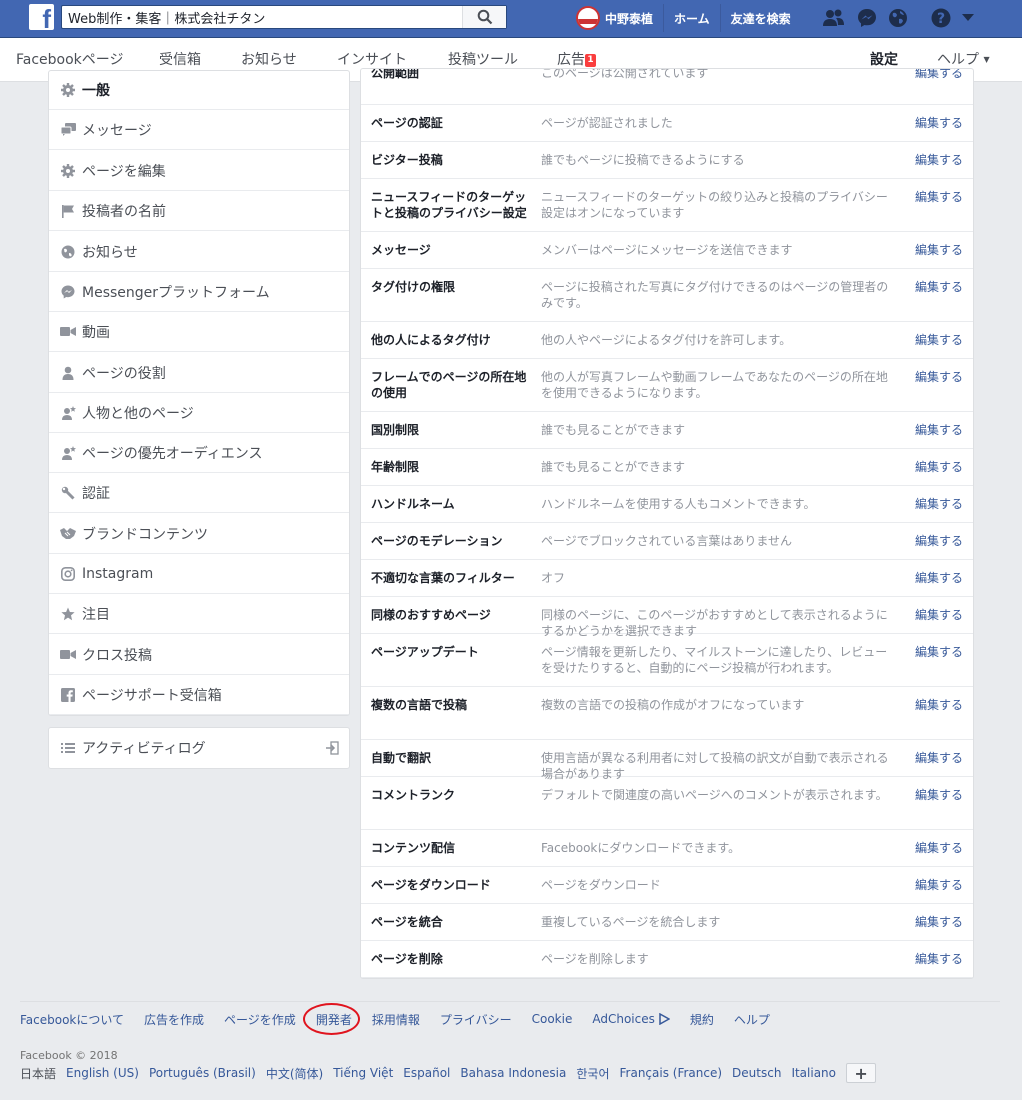 The width and height of the screenshot is (1022, 1100). Describe the element at coordinates (861, 1073) in the screenshot. I see `more-languages-button: +` at that location.